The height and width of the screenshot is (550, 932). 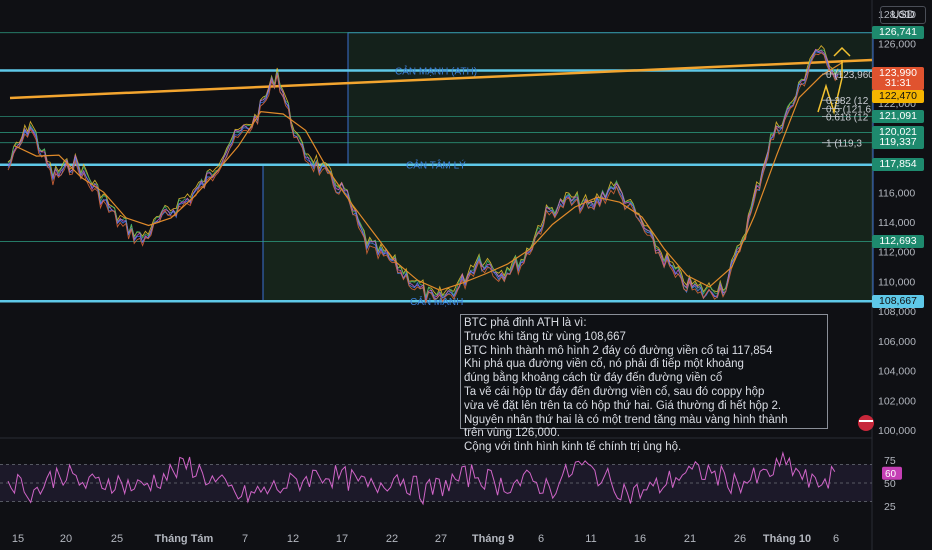 I want to click on time-tick-label: 17, so click(x=342, y=539).